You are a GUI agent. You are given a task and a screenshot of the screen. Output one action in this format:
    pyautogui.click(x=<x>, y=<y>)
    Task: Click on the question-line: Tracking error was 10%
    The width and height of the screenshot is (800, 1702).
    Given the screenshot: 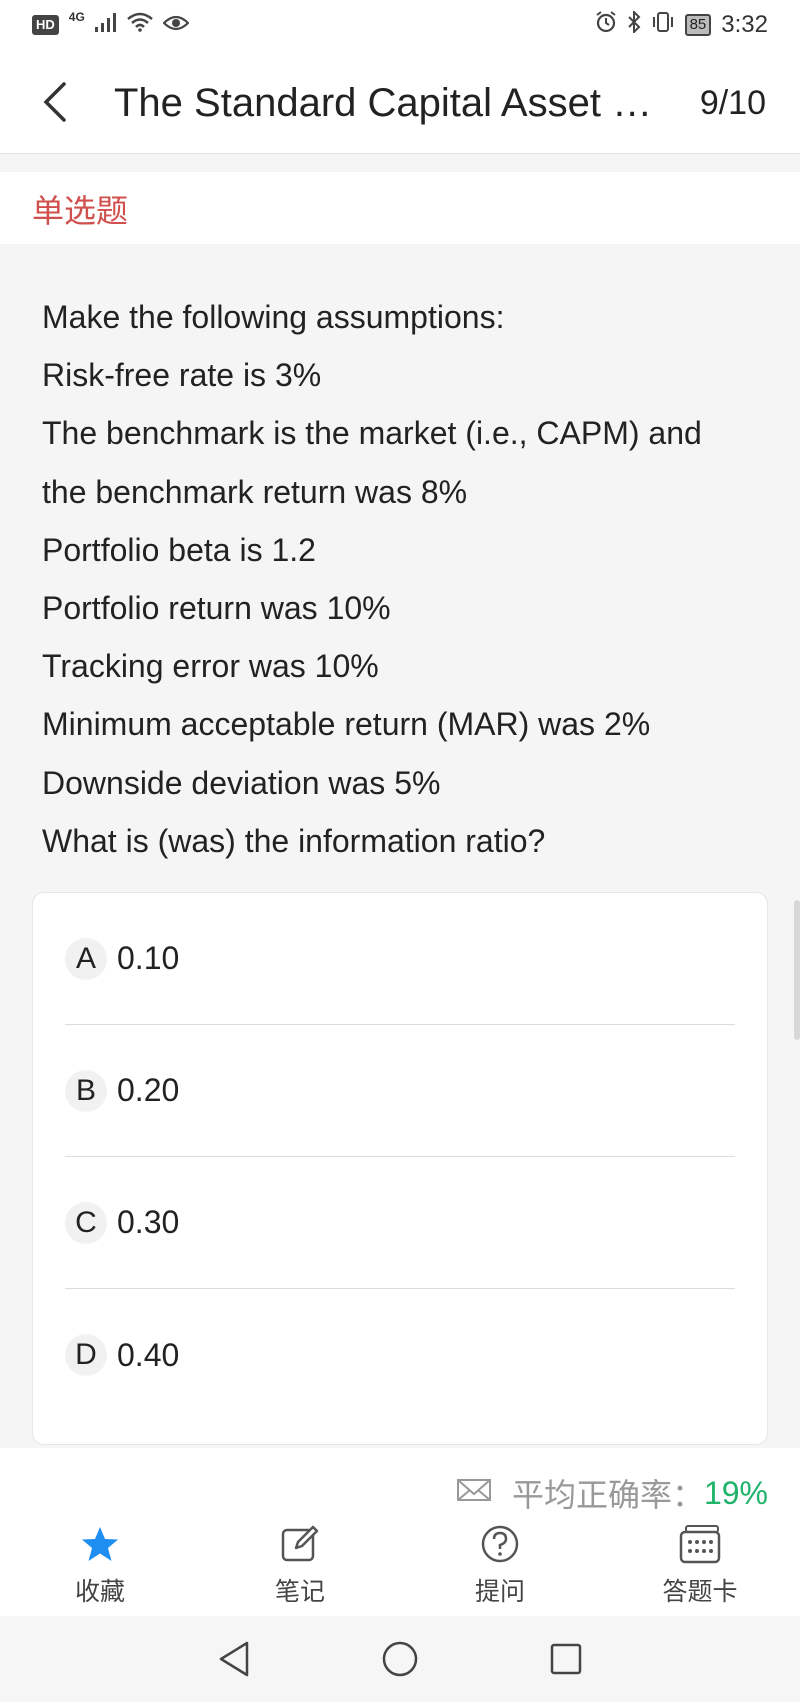 What is the action you would take?
    pyautogui.click(x=210, y=666)
    